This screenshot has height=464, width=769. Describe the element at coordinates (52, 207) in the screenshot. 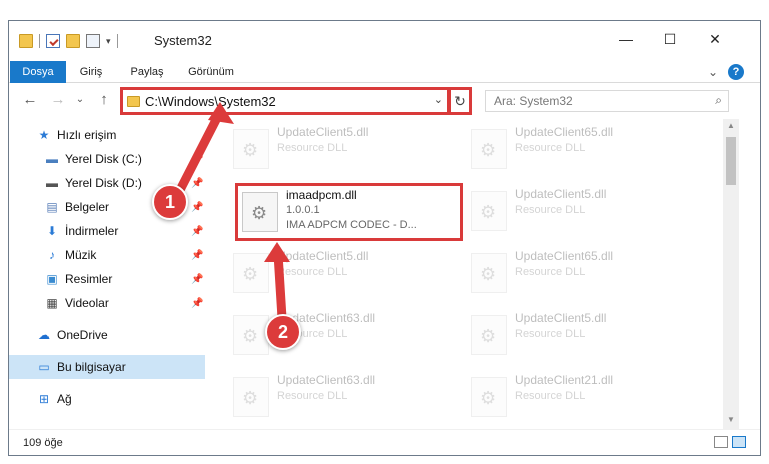

I see `documents-icon: ▤` at that location.